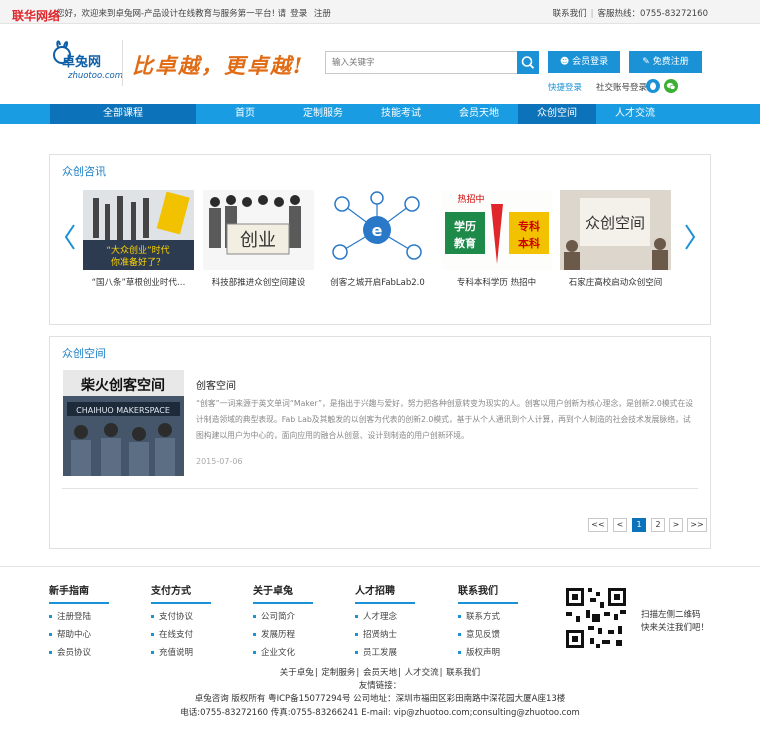 Image resolution: width=760 pixels, height=735 pixels. What do you see at coordinates (96, 76) in the screenshot?
I see `logo-domain: zhuotoo.com` at bounding box center [96, 76].